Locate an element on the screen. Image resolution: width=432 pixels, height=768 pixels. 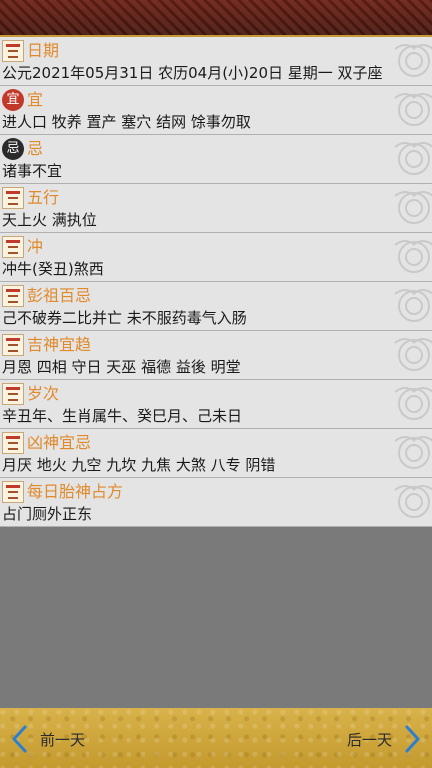
row-title: 五行 is located at coordinates (43, 197).